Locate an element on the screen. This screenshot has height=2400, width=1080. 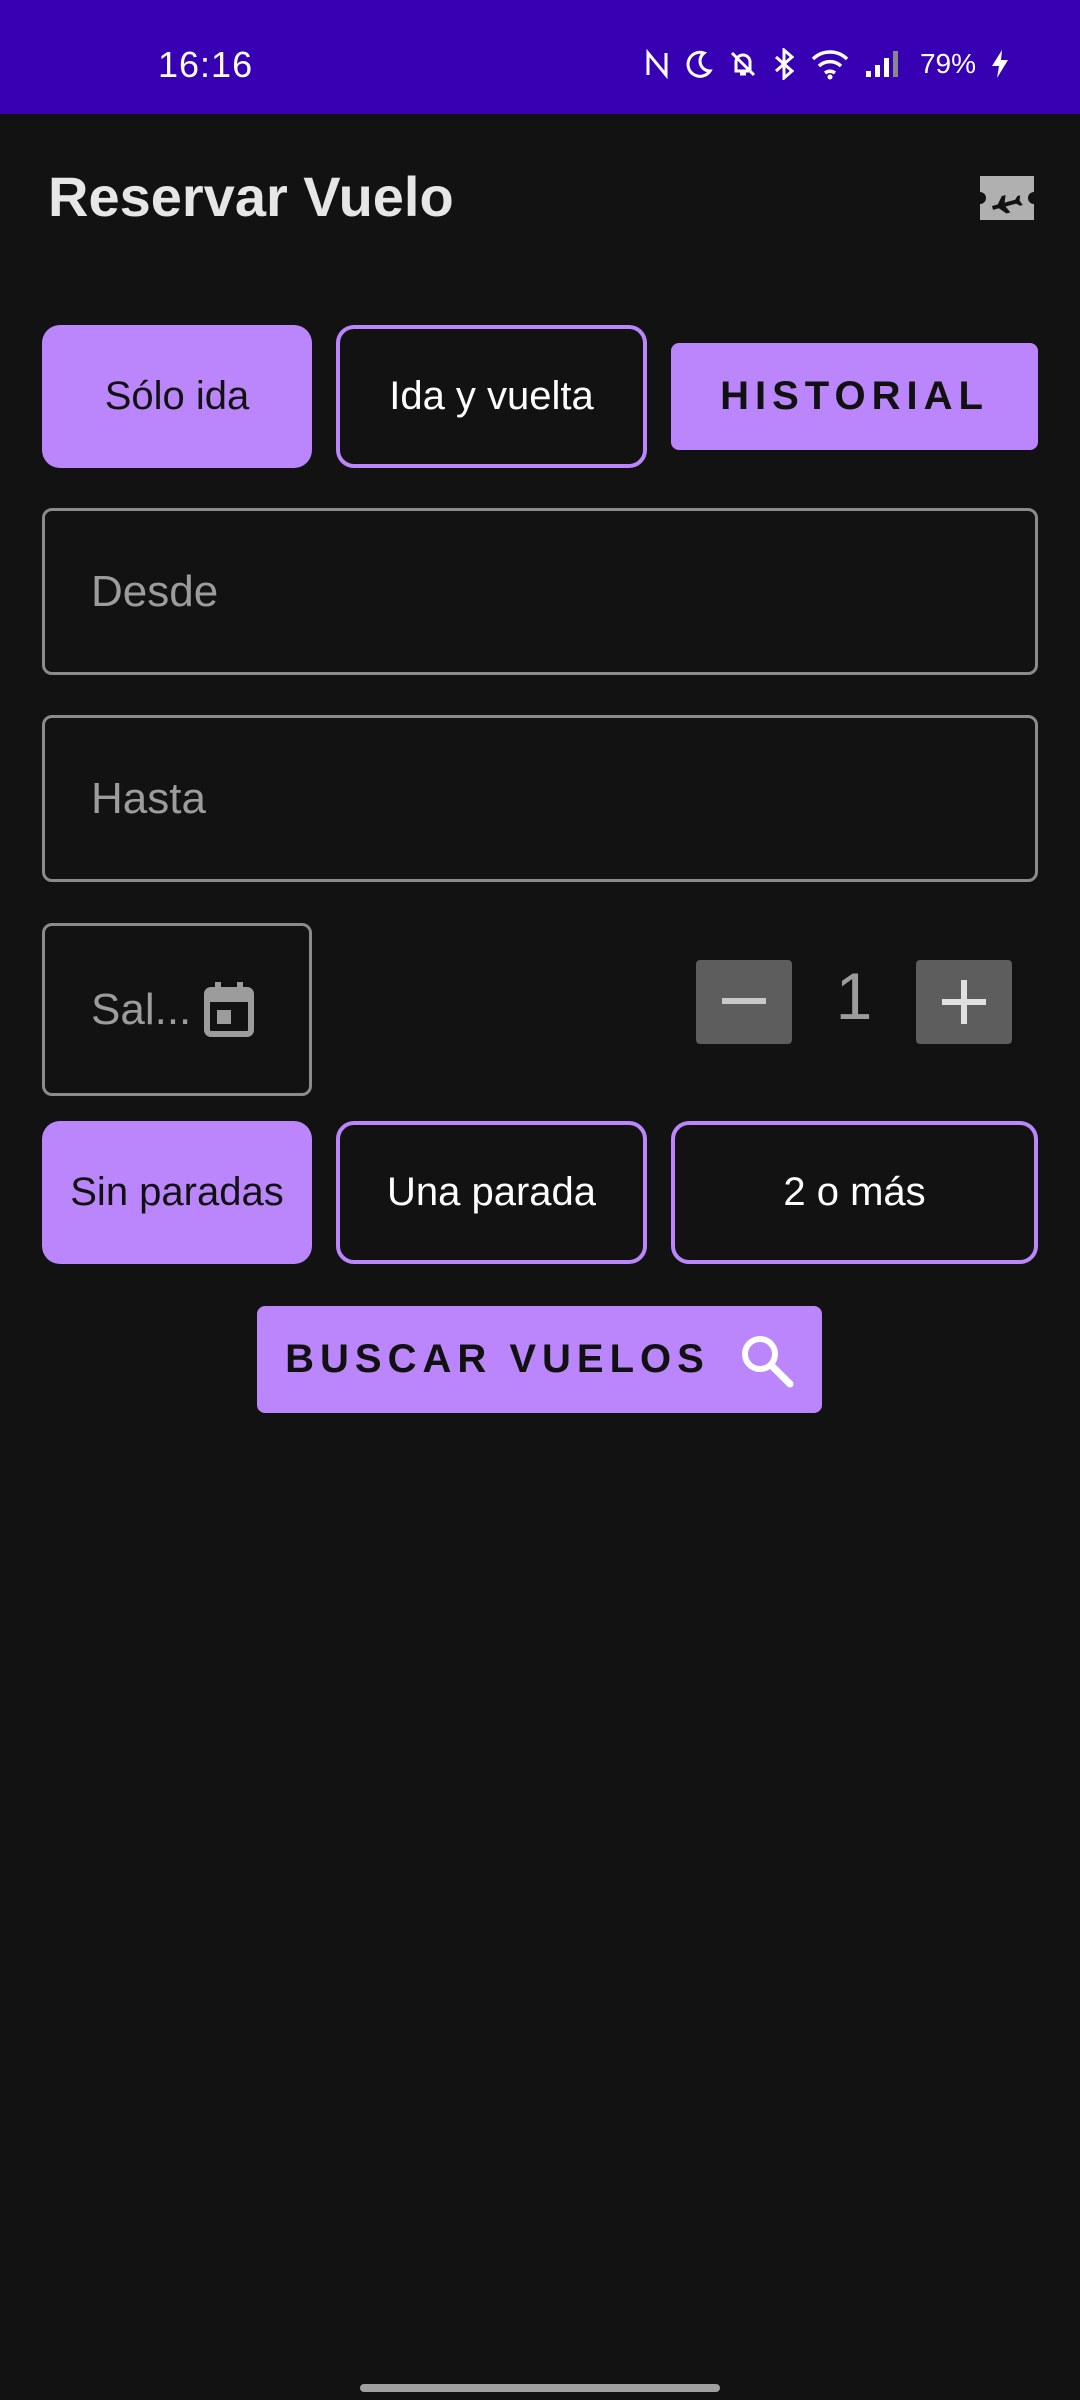
bluetooth-icon is located at coordinates (784, 64).